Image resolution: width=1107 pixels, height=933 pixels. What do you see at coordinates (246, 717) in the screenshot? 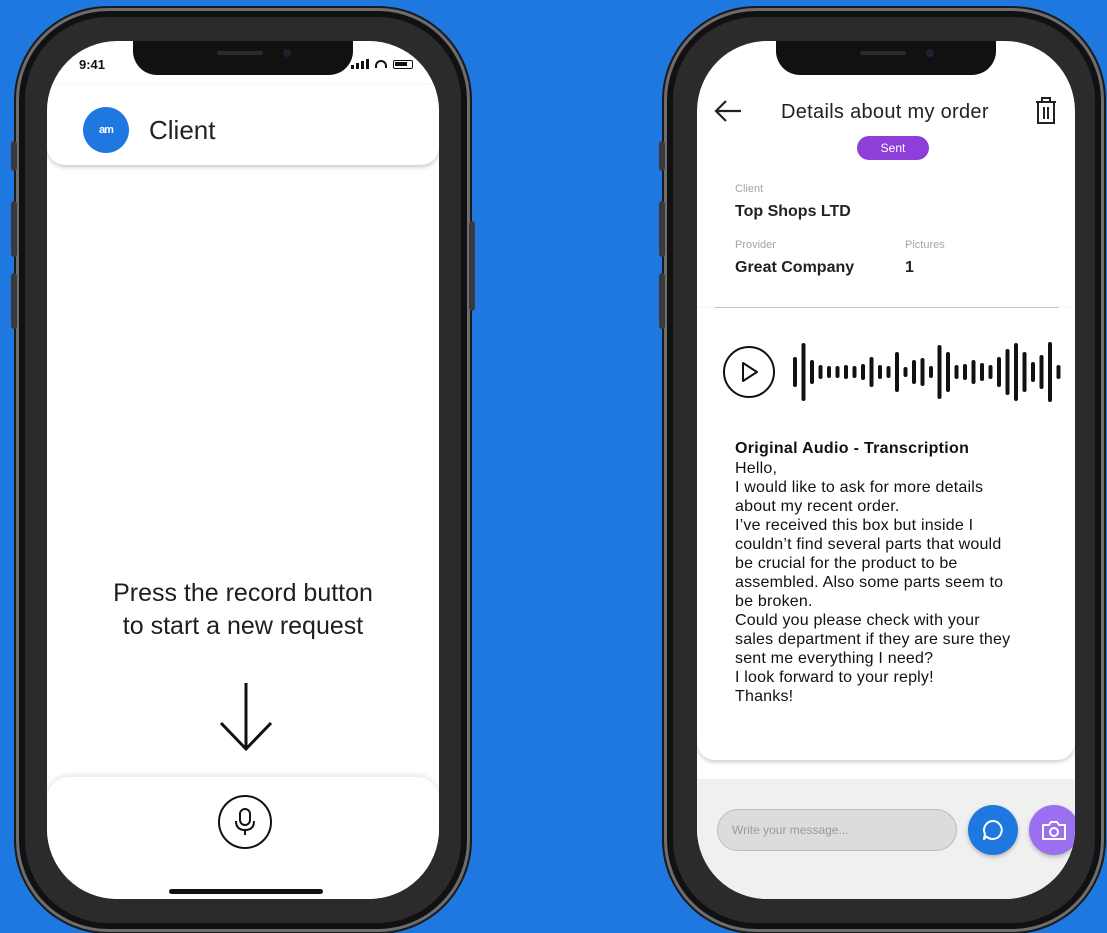
I see `arrow-down-icon` at bounding box center [246, 717].